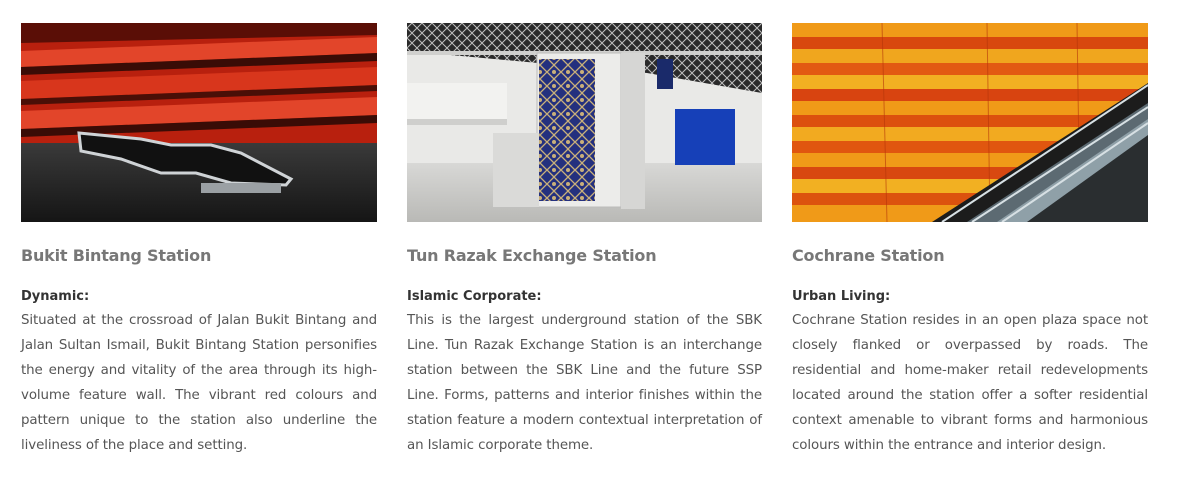 The image size is (1202, 480). I want to click on cochrane-photo, so click(970, 122).